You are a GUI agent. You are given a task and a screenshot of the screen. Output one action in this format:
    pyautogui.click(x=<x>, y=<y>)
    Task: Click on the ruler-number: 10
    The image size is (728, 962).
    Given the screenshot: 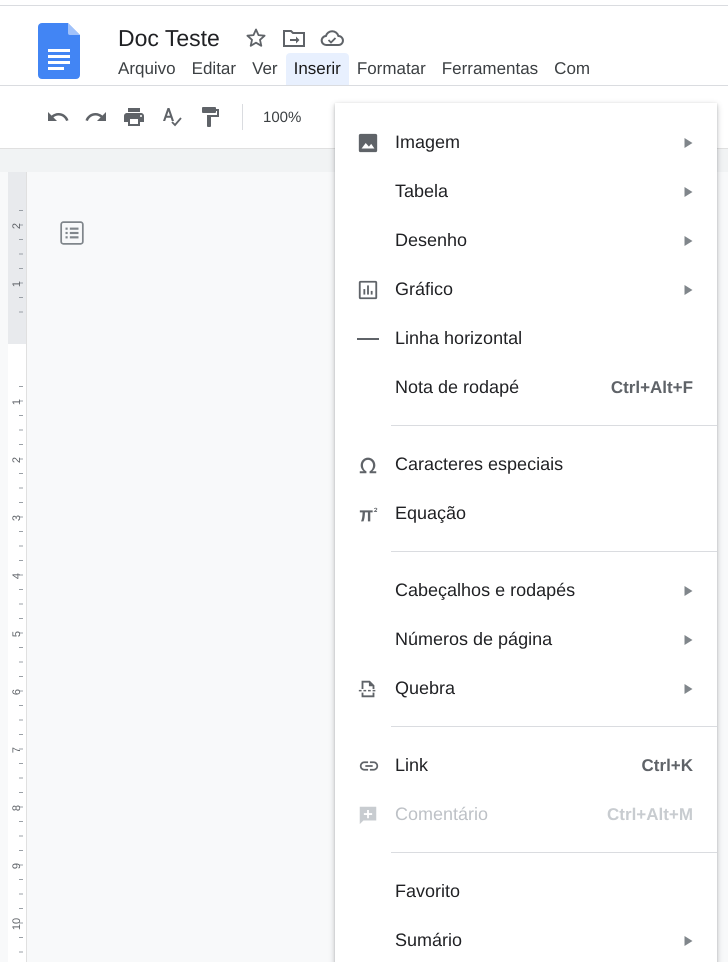 What is the action you would take?
    pyautogui.click(x=17, y=924)
    